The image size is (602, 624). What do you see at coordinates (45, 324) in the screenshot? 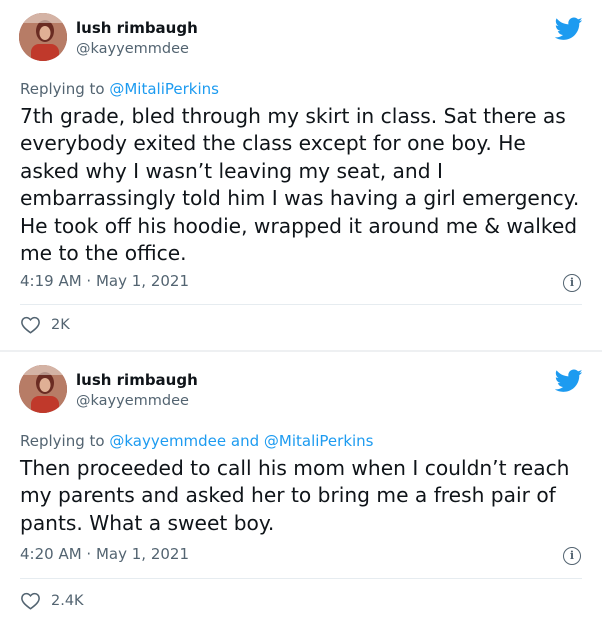
I see `like-button: 2K` at bounding box center [45, 324].